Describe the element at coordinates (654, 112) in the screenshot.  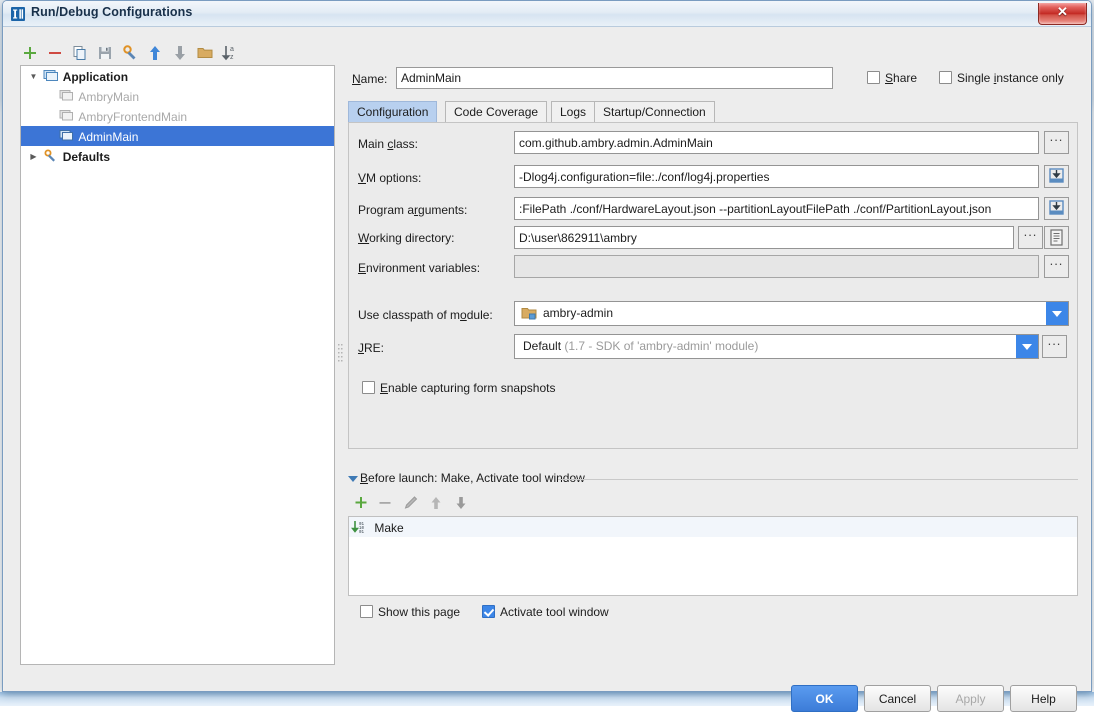
I see `tab-startup-connection: Startup/Connection` at that location.